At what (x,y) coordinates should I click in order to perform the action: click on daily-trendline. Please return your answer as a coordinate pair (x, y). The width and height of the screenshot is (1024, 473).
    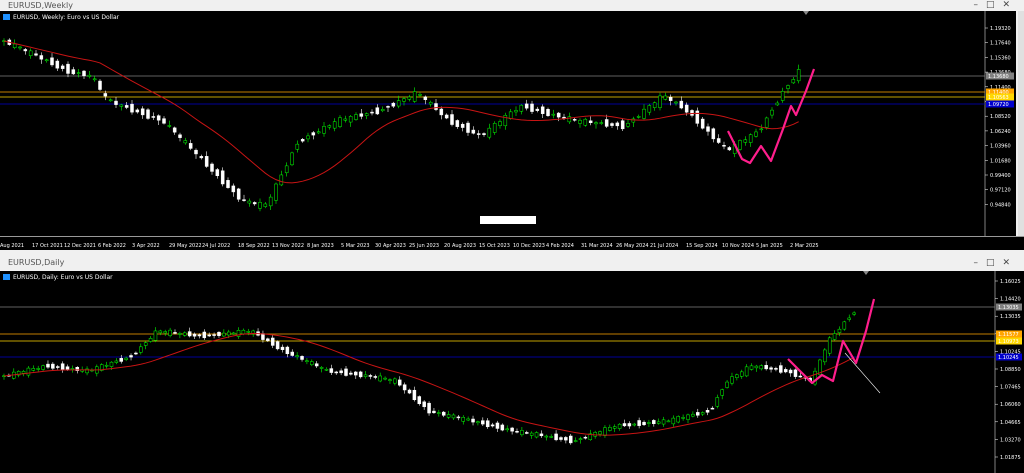
    Looking at the image, I should click on (862, 373).